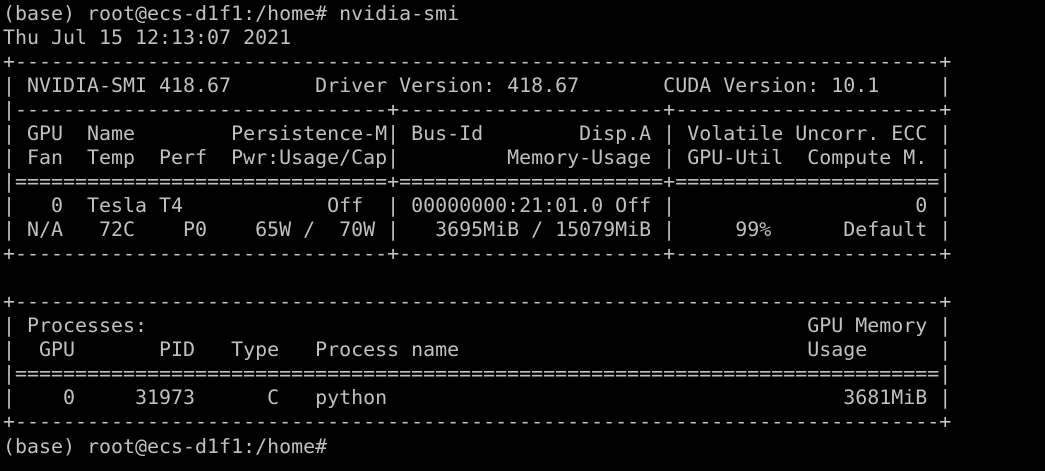 The width and height of the screenshot is (1045, 471). I want to click on timestamp-line: Thu Jul 15 12:13:07 2021, so click(147, 37).